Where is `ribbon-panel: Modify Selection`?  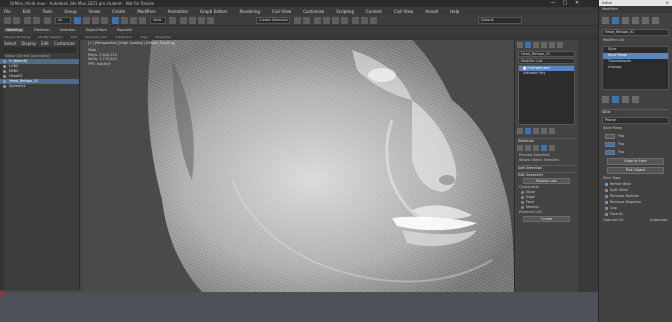
ribbon-panel: Modify Selection is located at coordinates (50, 37).